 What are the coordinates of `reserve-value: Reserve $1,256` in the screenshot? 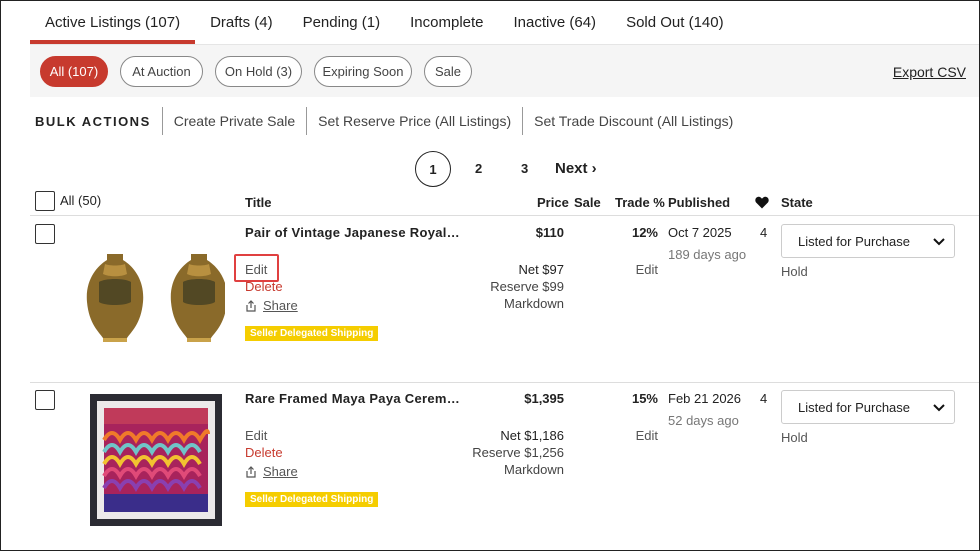 It's located at (518, 452).